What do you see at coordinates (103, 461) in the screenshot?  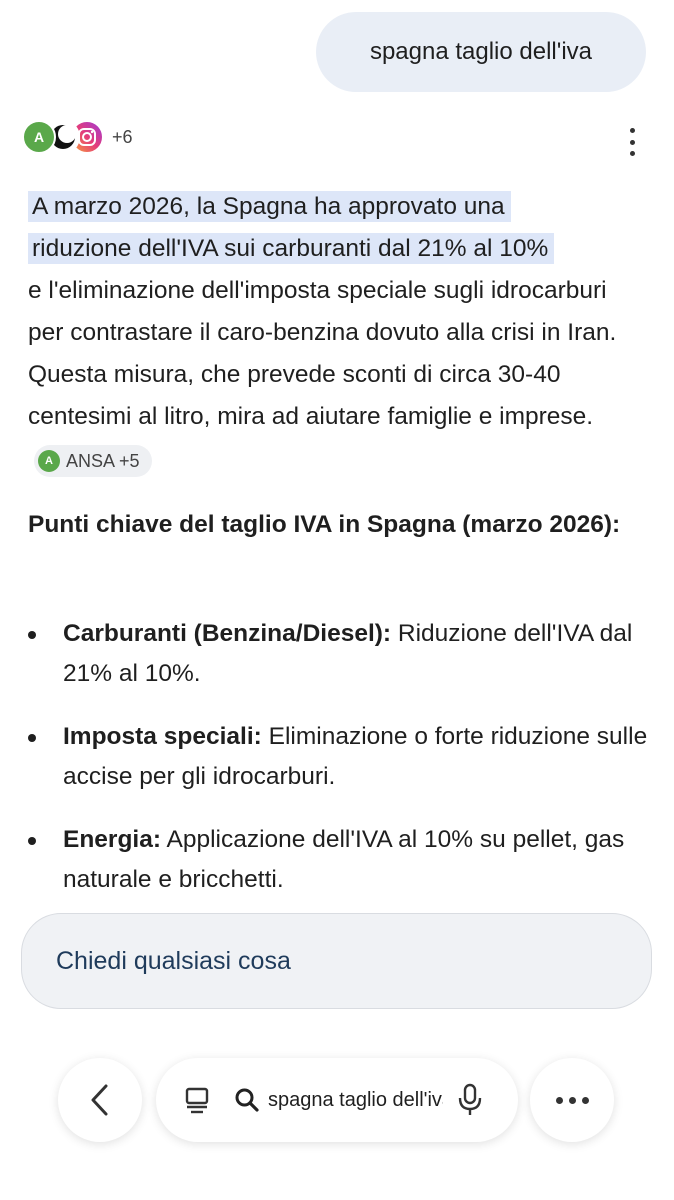 I see `citation-label: ANSA +5` at bounding box center [103, 461].